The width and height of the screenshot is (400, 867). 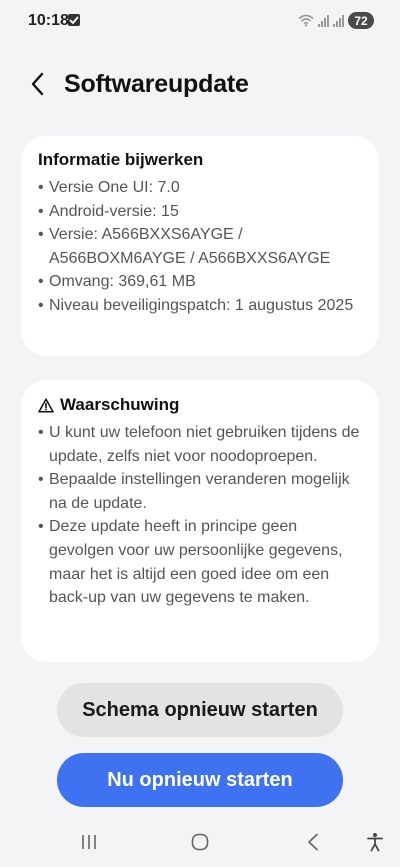 I want to click on recents-icon, so click(x=89, y=842).